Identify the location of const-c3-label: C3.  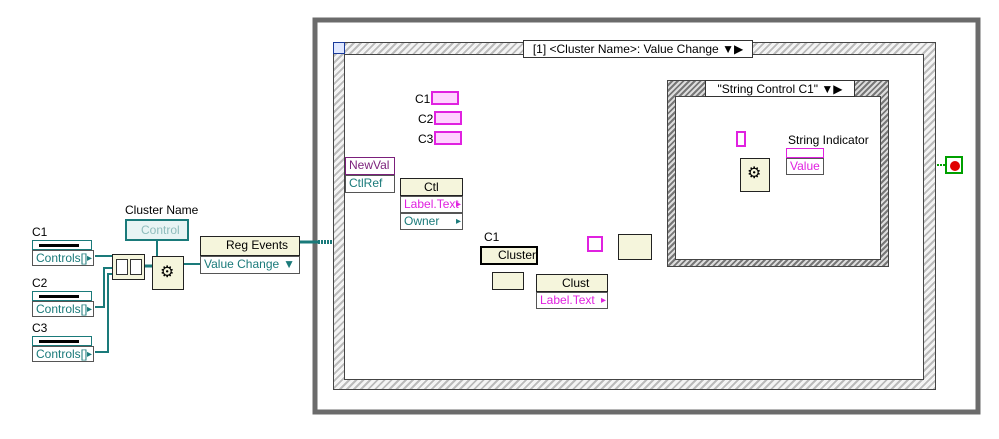
(426, 139).